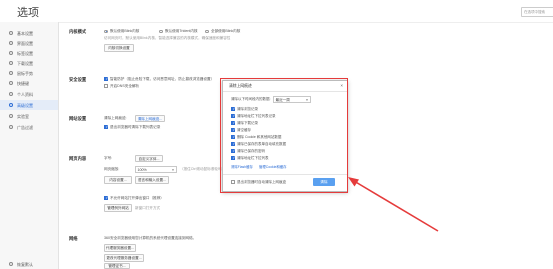  Describe the element at coordinates (393, 204) in the screenshot. I see `annotation-arrow` at that location.